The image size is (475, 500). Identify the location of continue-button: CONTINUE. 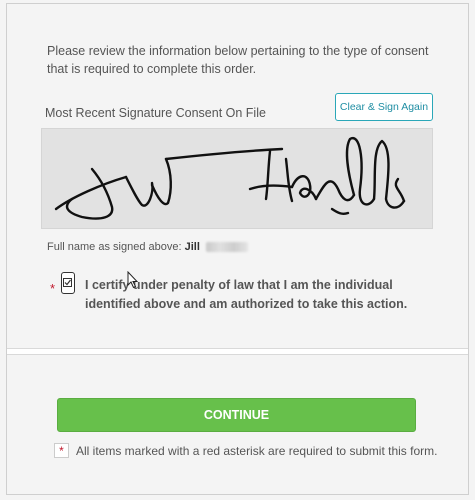
(236, 415).